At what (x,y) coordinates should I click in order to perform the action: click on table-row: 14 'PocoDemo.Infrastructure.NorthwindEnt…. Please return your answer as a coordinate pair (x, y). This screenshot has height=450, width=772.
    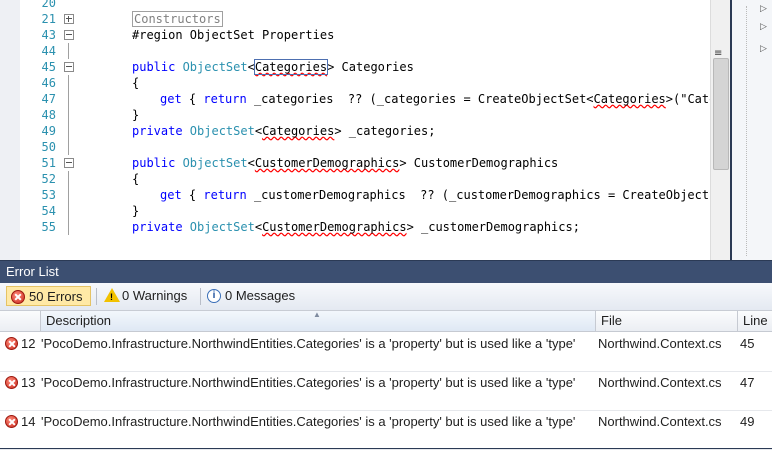
    Looking at the image, I should click on (386, 430).